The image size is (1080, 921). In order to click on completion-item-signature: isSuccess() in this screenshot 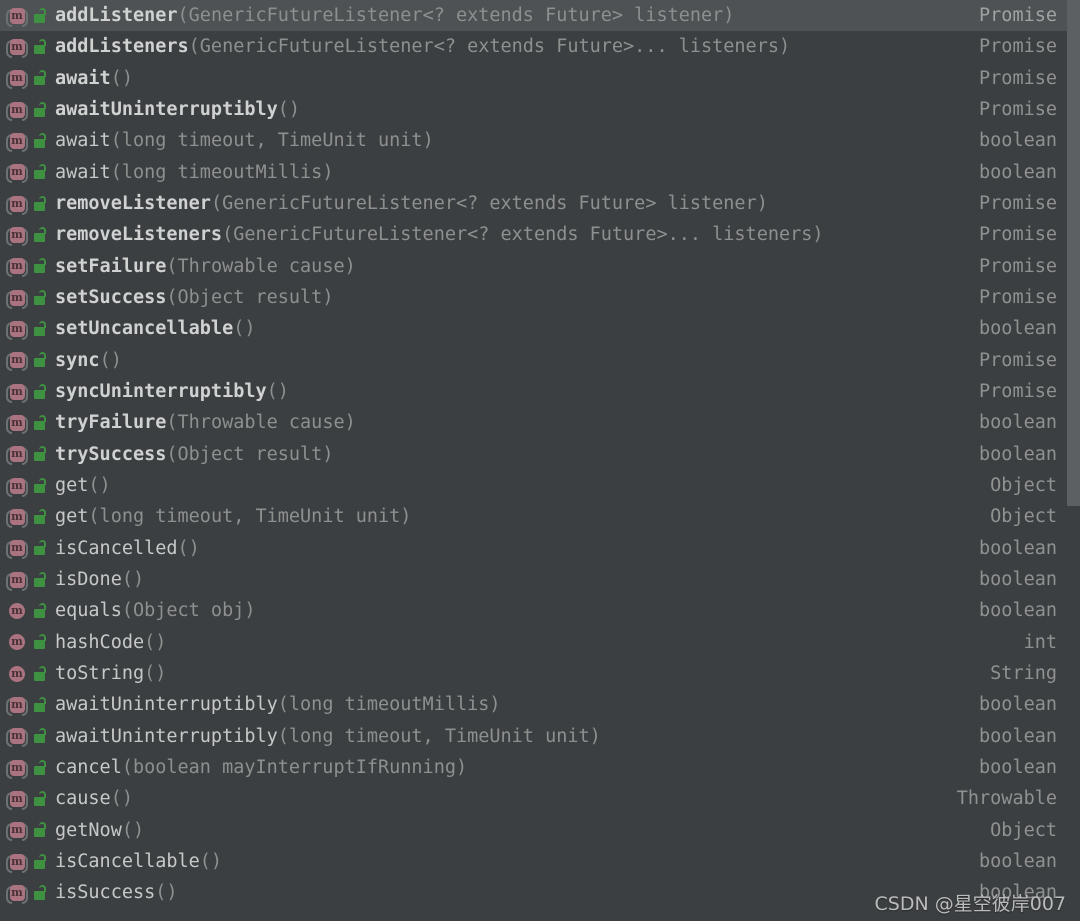, I will do `click(116, 892)`.